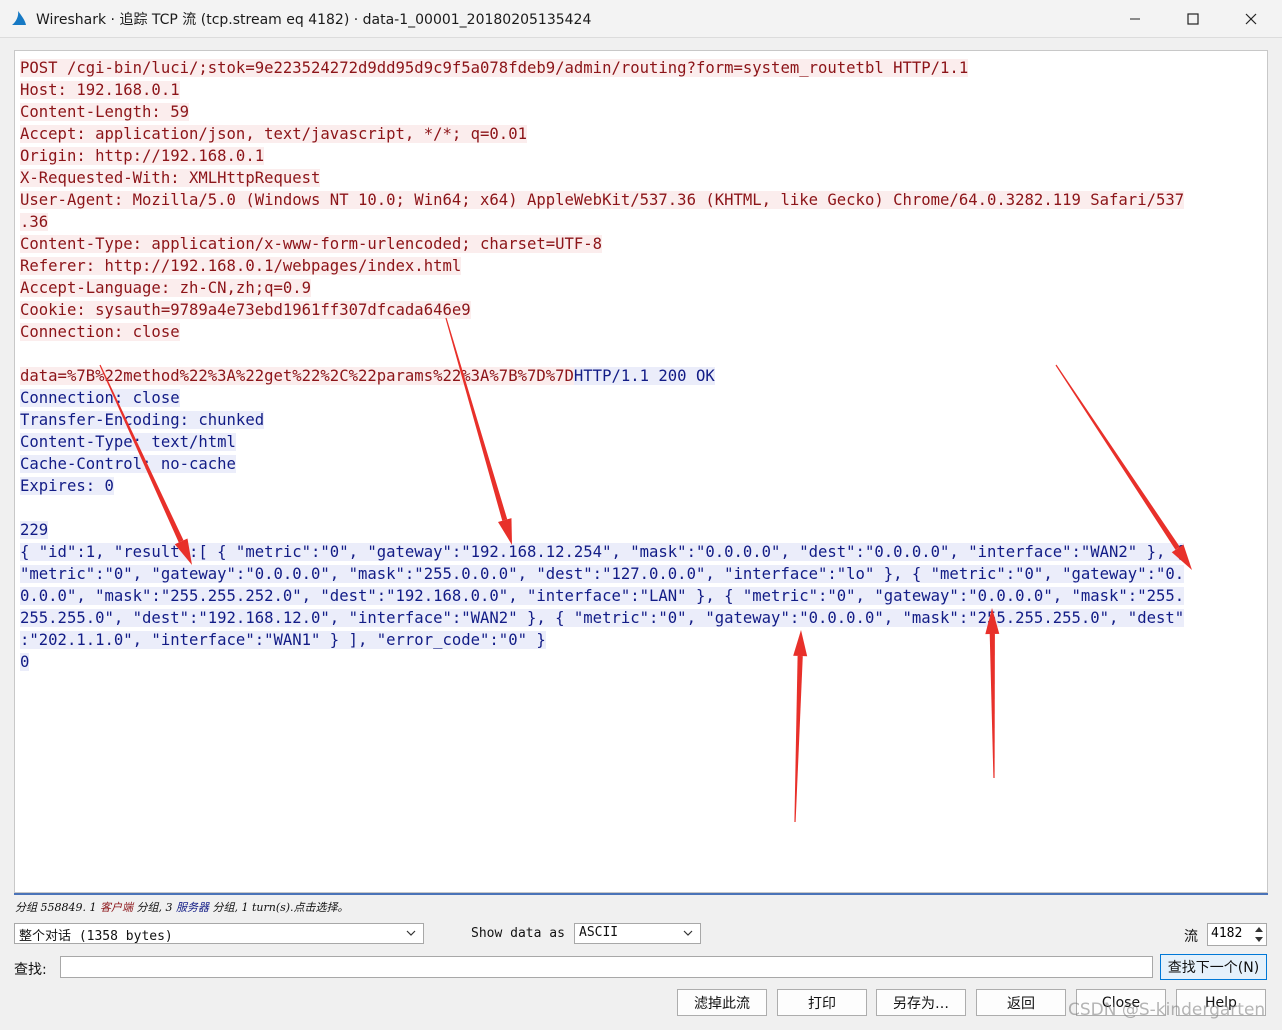 This screenshot has height=1030, width=1282. I want to click on server-text: 0, so click(25, 662).